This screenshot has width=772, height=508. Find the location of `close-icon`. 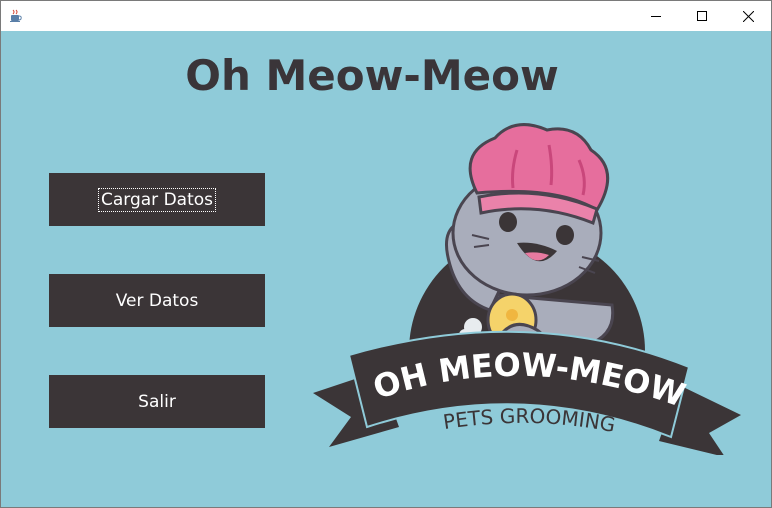

close-icon is located at coordinates (748, 16).